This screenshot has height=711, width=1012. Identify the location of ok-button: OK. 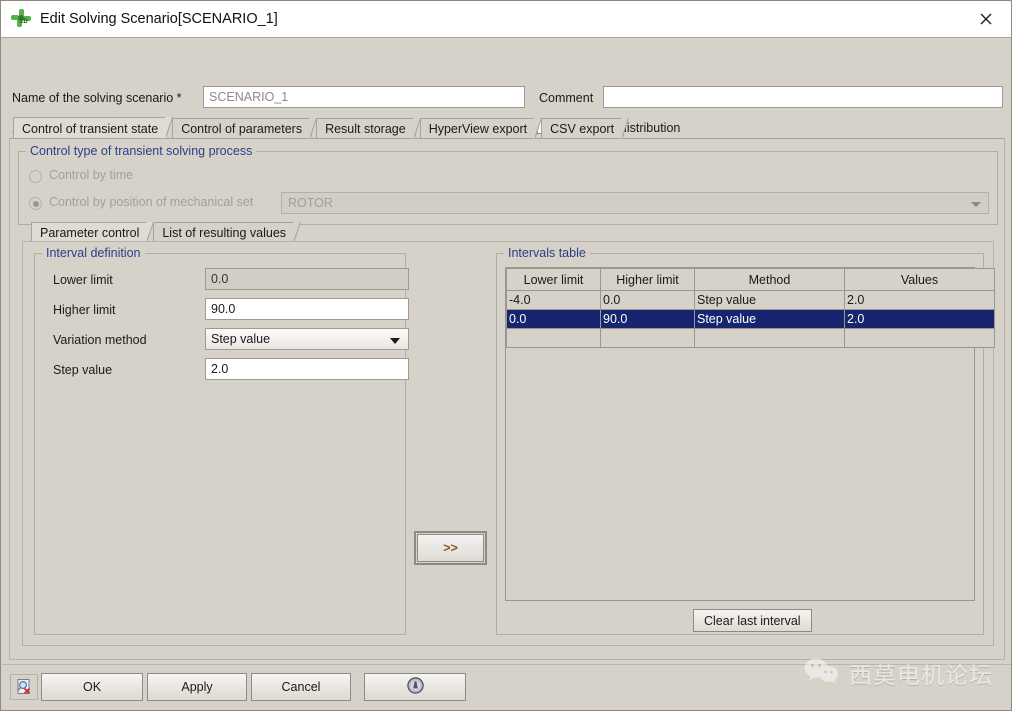
(92, 687).